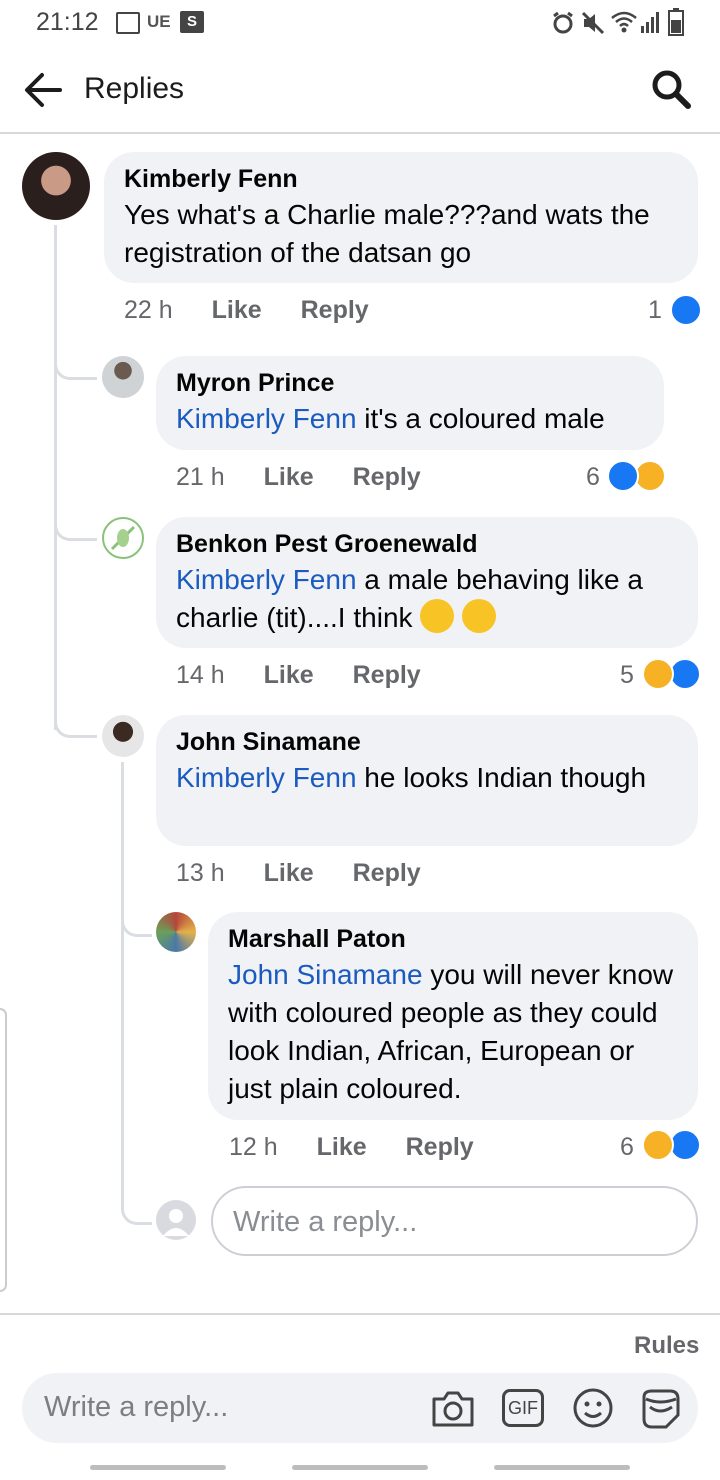 The width and height of the screenshot is (720, 1480). Describe the element at coordinates (55, 477) in the screenshot. I see `thread-line-main` at that location.